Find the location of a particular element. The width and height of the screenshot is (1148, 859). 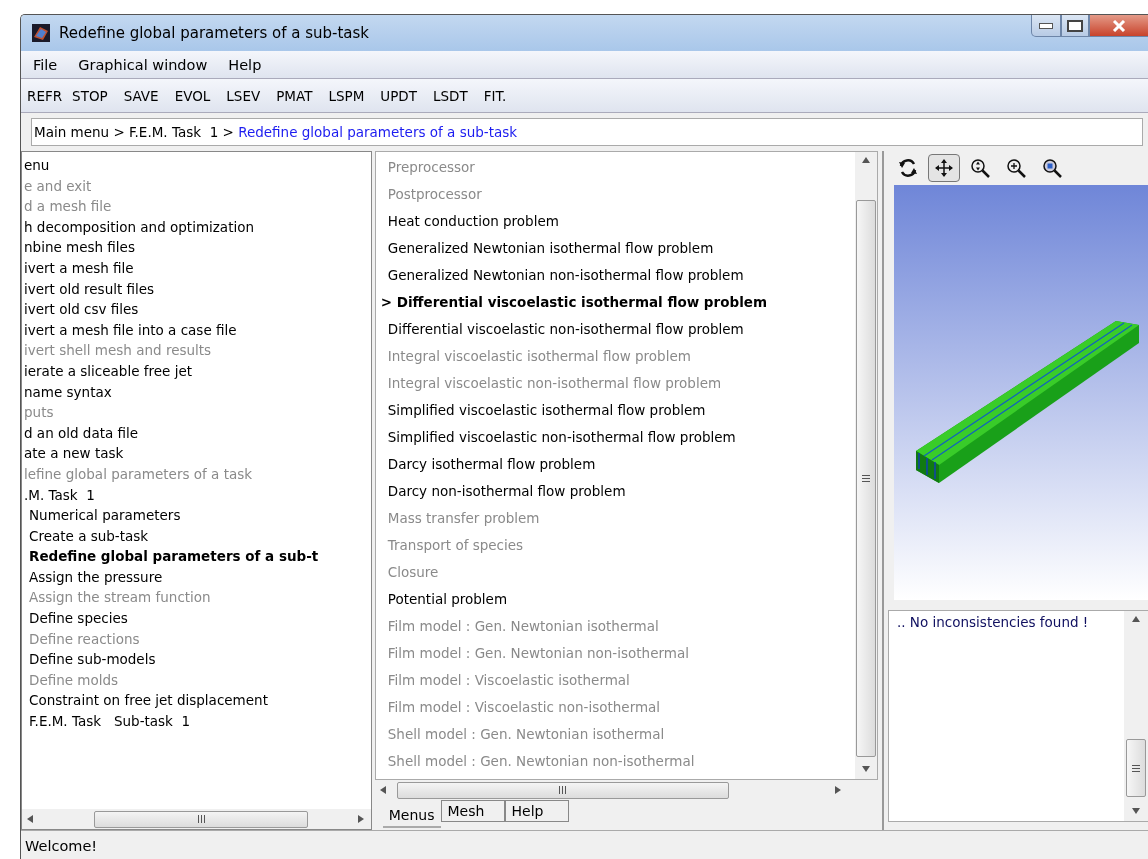

breadcrumb-path: Main menu > F.E.M. Task 1 > is located at coordinates (134, 132).